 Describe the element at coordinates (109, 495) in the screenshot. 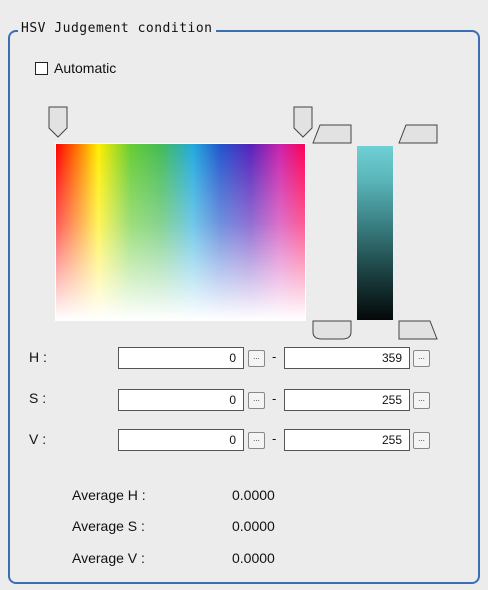

I see `average-h-label: Average H :` at that location.